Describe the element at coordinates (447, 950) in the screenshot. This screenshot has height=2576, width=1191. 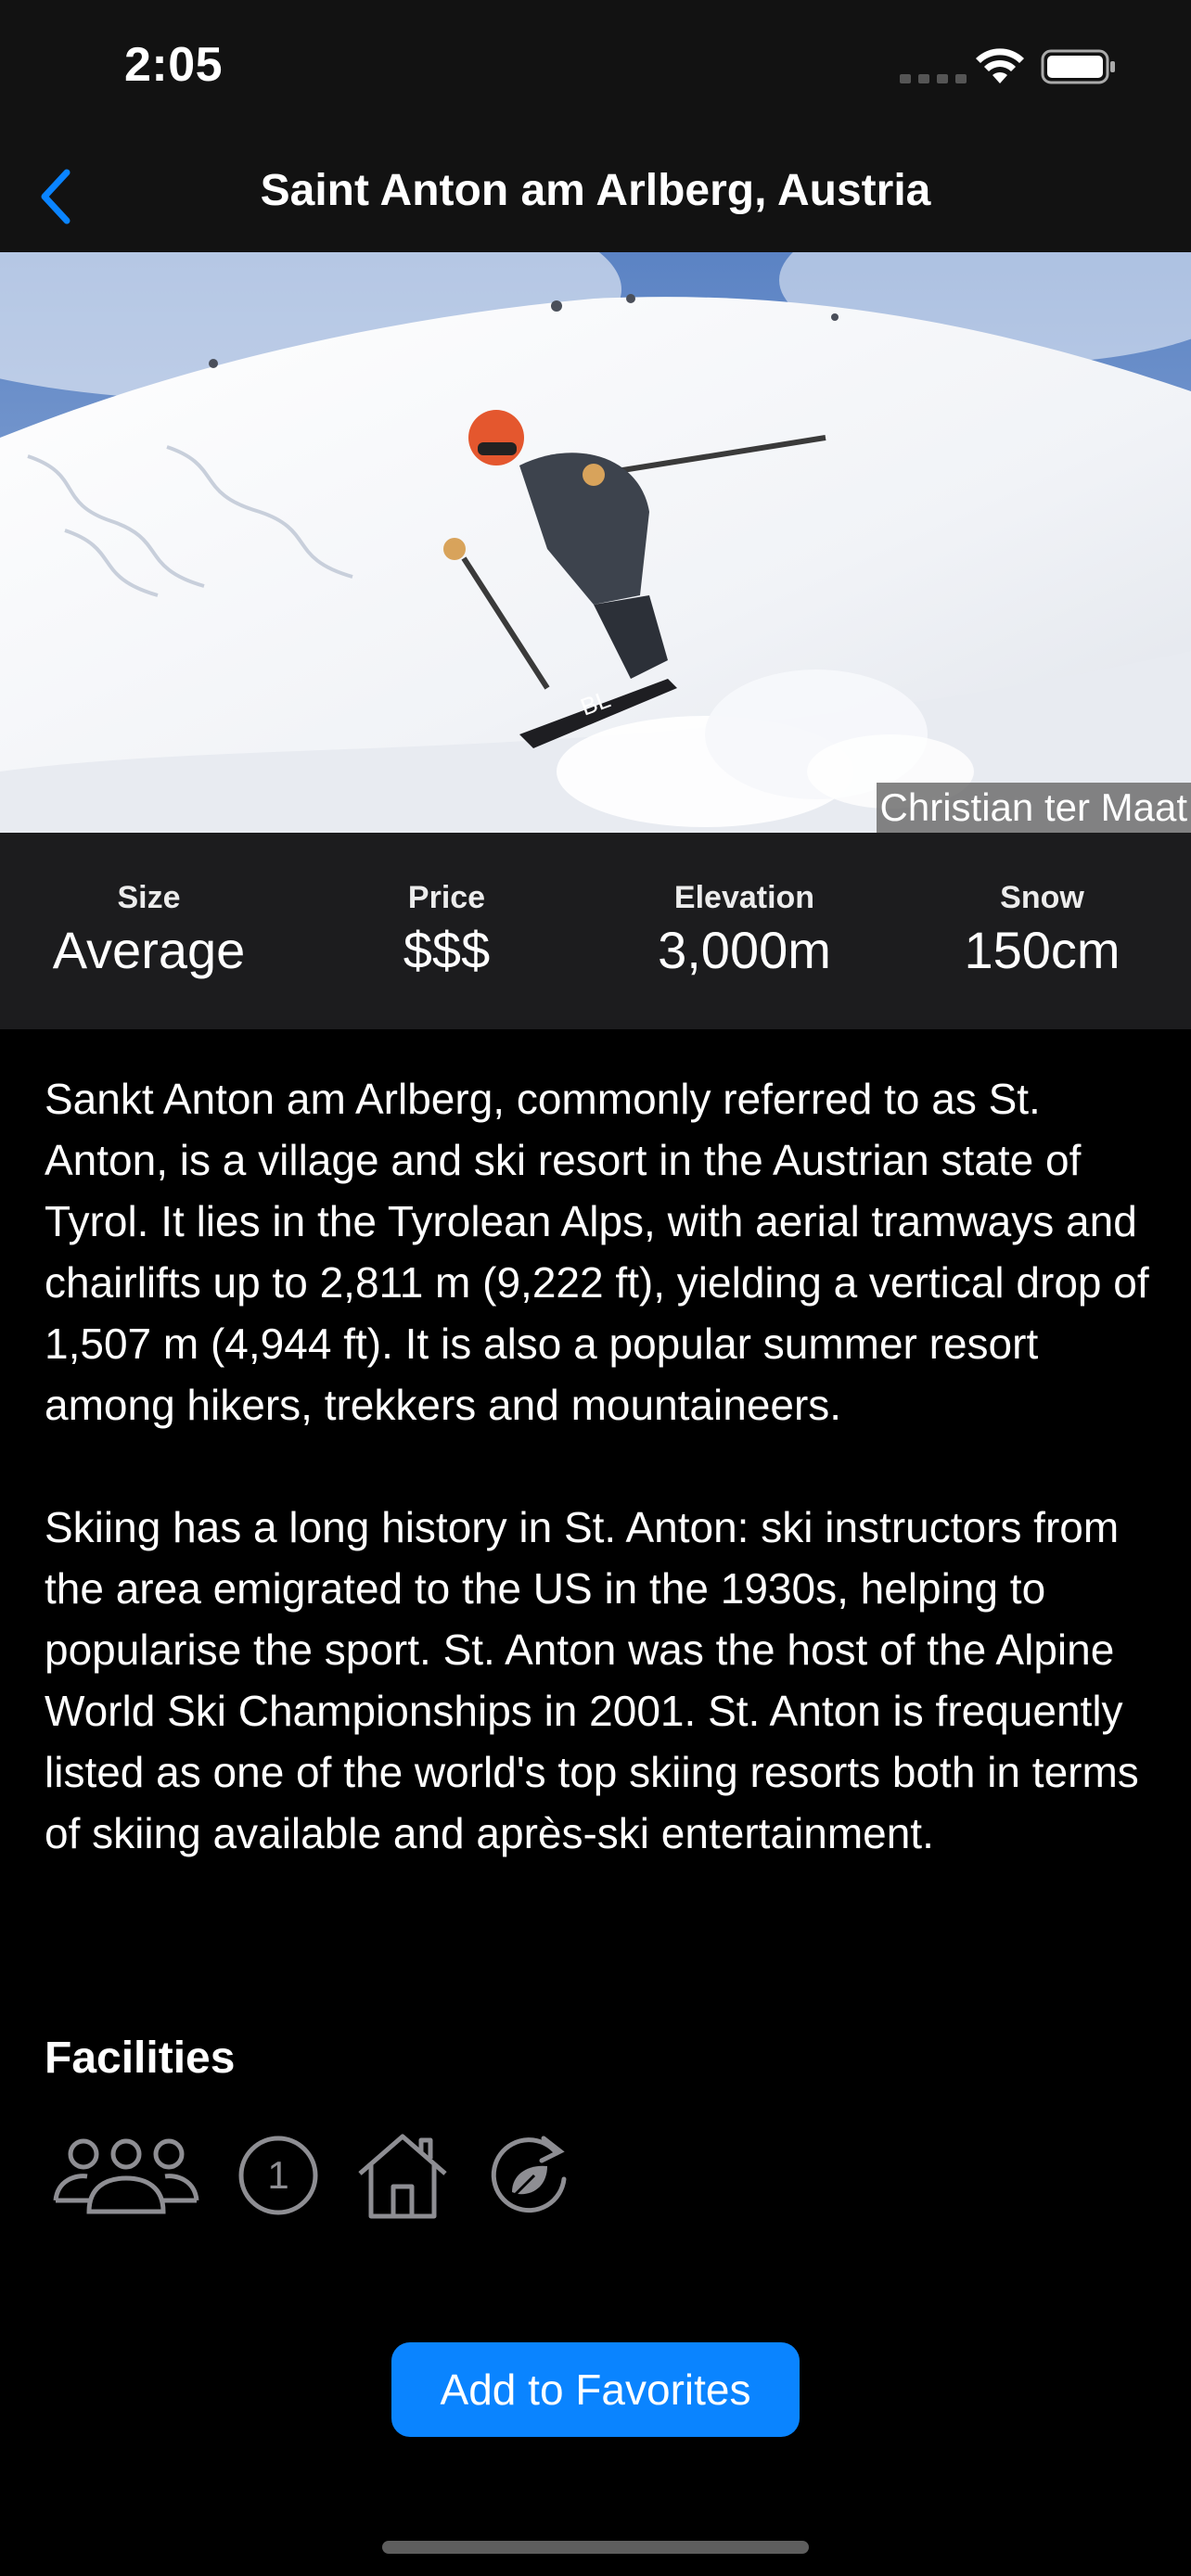
I see `stat-value: $$$` at that location.